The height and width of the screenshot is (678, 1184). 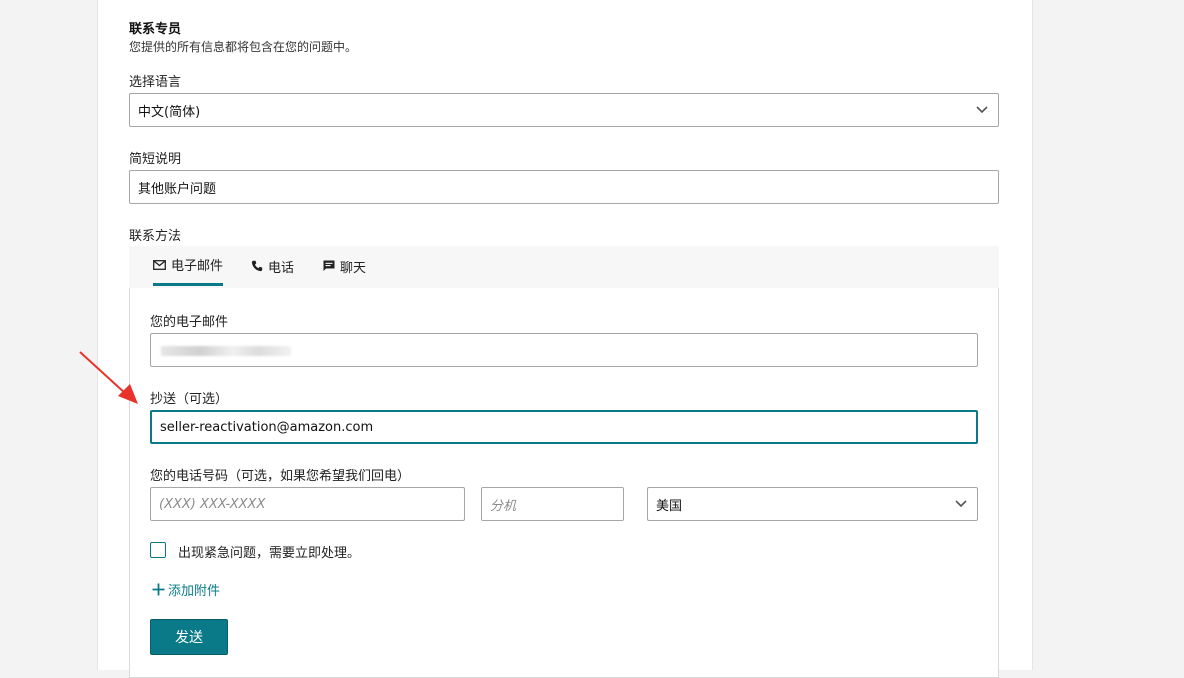 I want to click on language-selected-value: 中文(简体), so click(x=169, y=112).